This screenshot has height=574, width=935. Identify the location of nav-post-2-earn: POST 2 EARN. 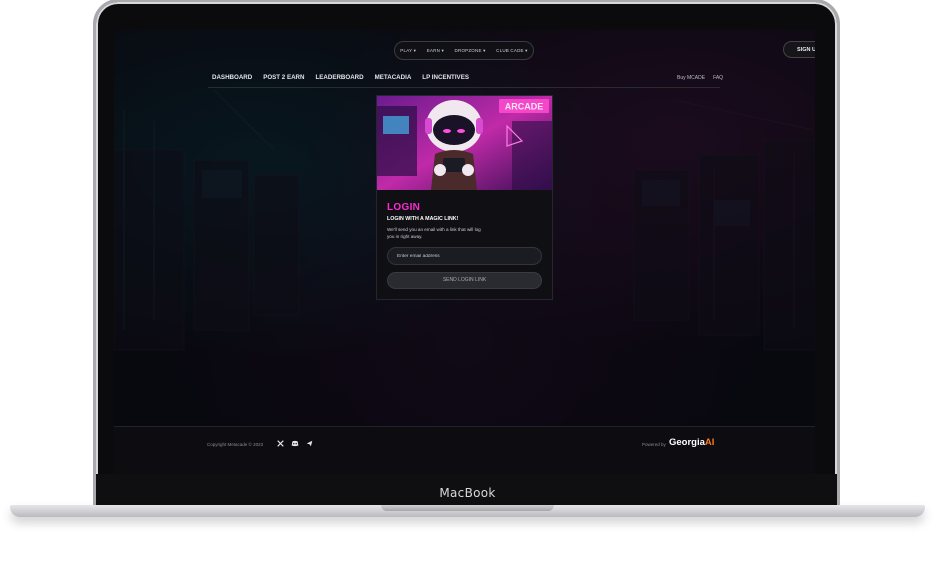
(283, 77).